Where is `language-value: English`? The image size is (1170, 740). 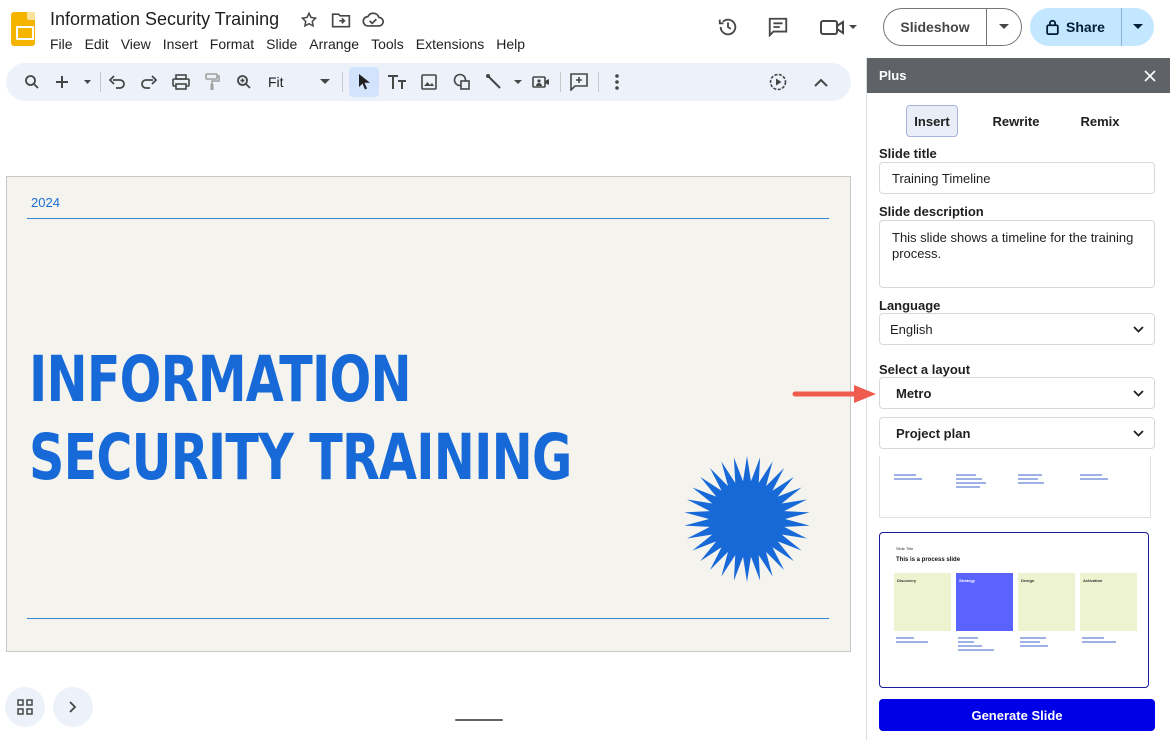 language-value: English is located at coordinates (911, 329).